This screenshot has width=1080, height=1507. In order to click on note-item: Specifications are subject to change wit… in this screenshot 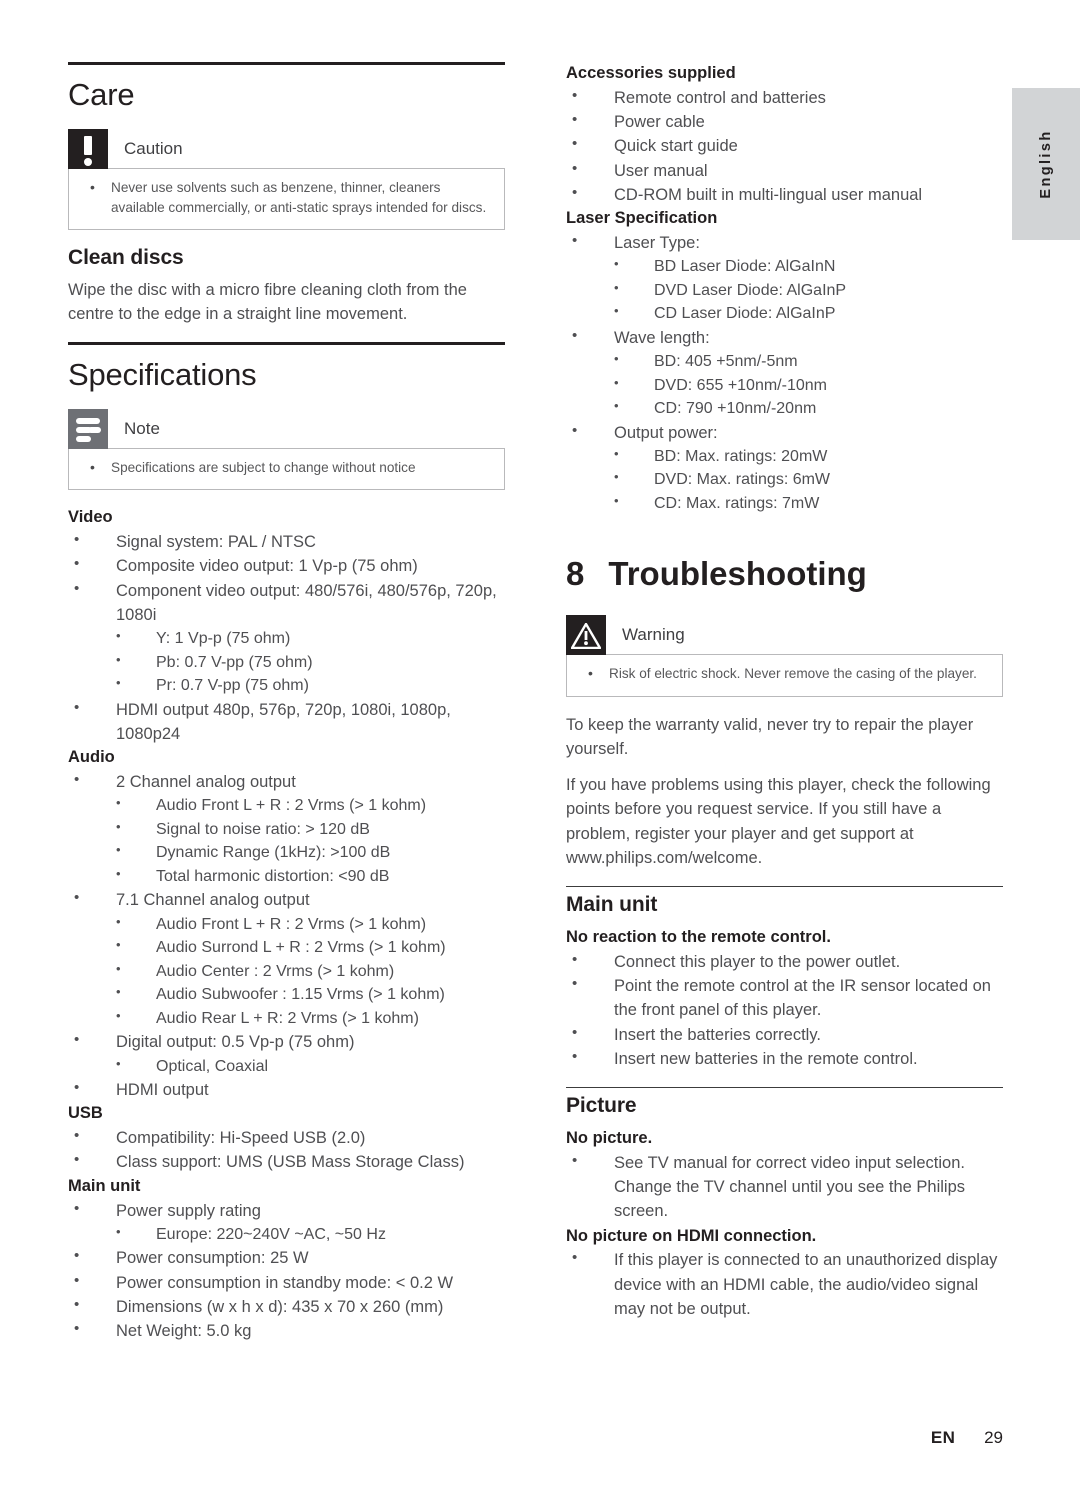, I will do `click(286, 467)`.